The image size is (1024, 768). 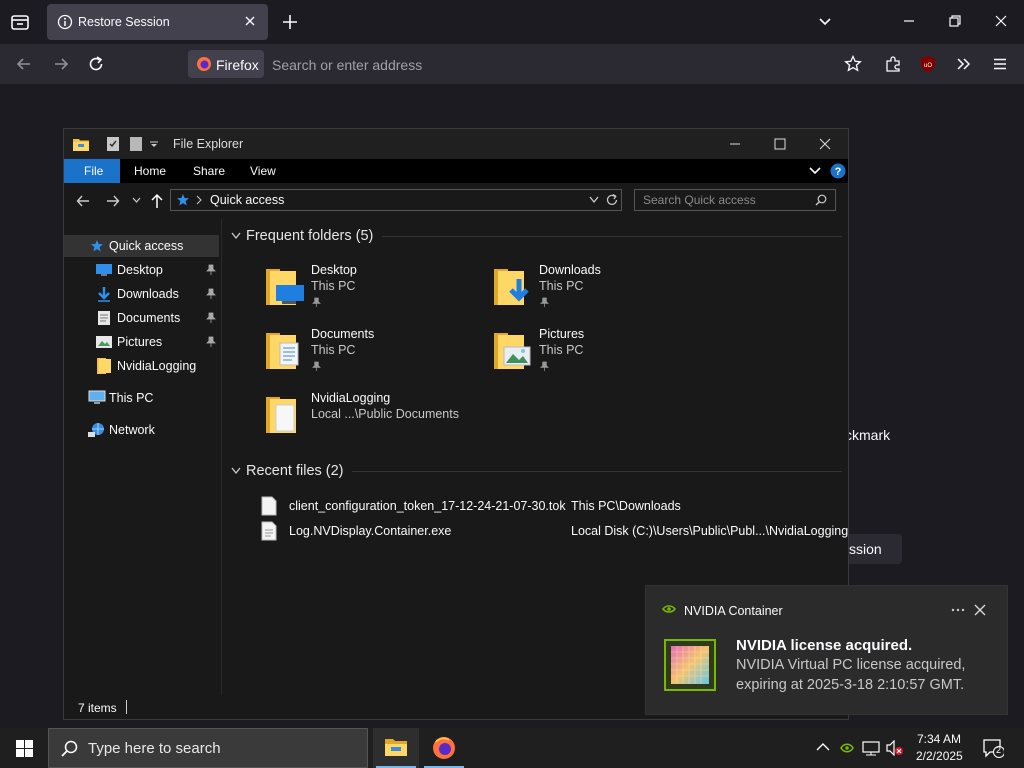 I want to click on info-icon, so click(x=65, y=22).